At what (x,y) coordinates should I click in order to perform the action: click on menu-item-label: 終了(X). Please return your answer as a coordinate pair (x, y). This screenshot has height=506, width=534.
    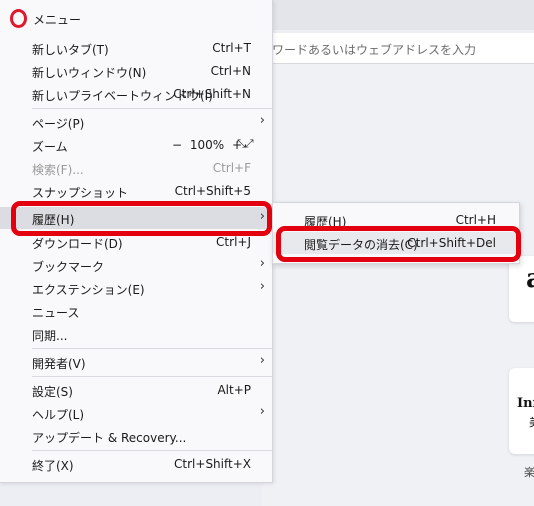
    Looking at the image, I should click on (53, 466).